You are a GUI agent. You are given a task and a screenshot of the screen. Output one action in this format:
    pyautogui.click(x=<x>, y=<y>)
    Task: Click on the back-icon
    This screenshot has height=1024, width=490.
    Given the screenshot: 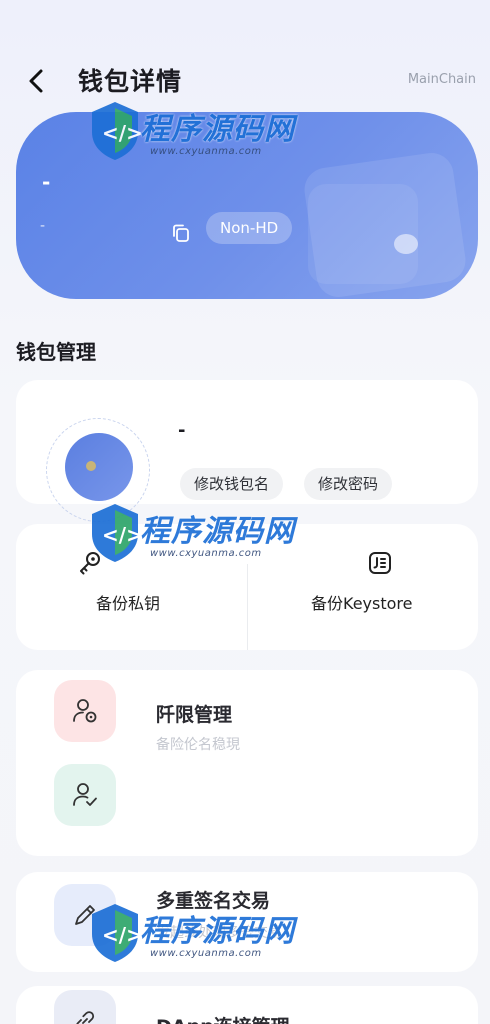 What is the action you would take?
    pyautogui.click(x=36, y=81)
    